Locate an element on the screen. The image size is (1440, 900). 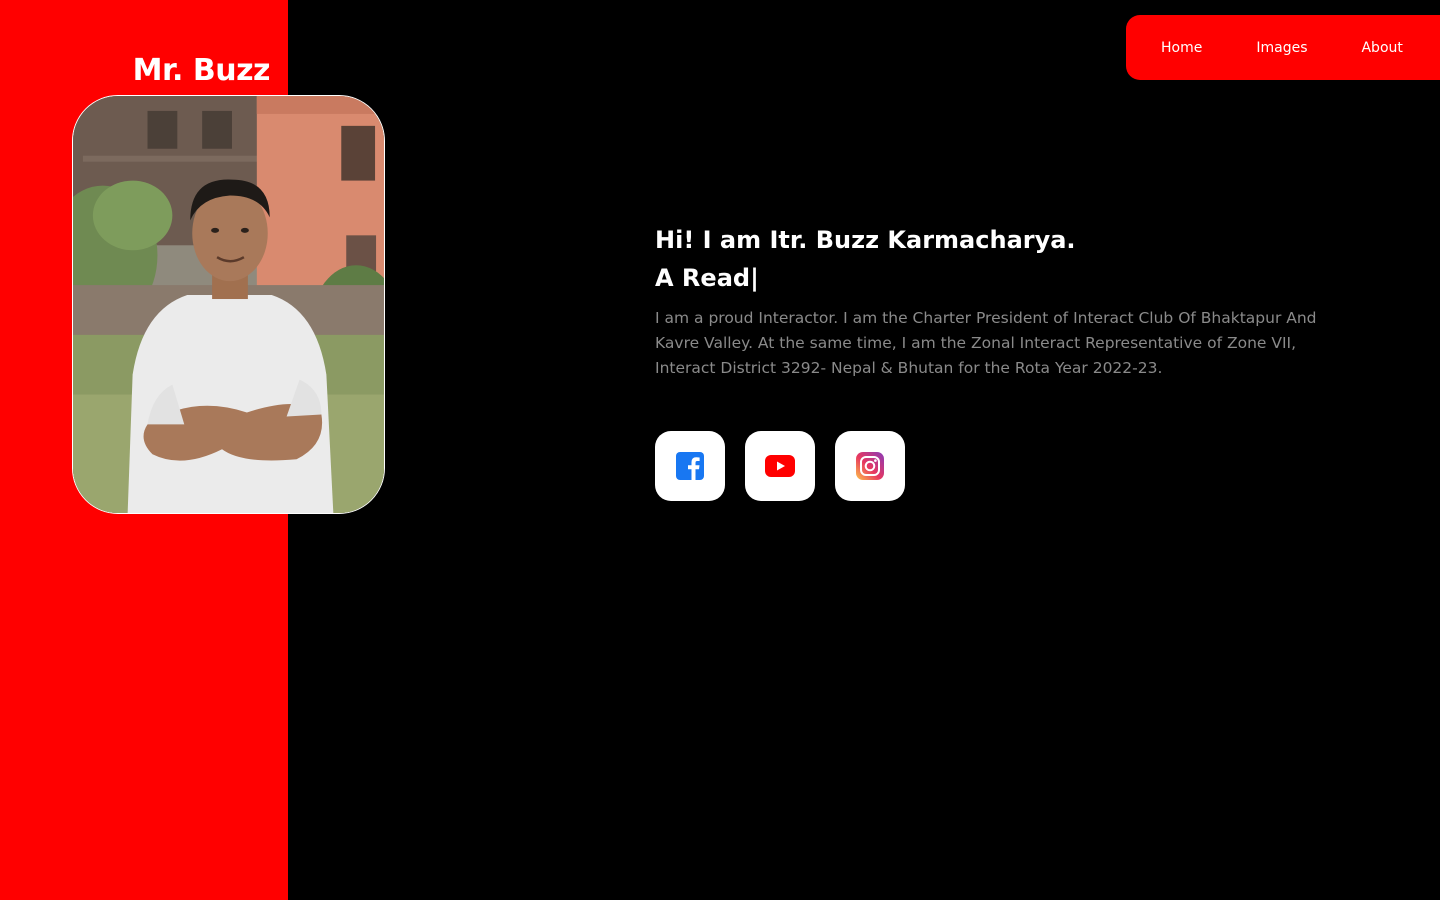
nav-images-link: Images is located at coordinates (1281, 48).